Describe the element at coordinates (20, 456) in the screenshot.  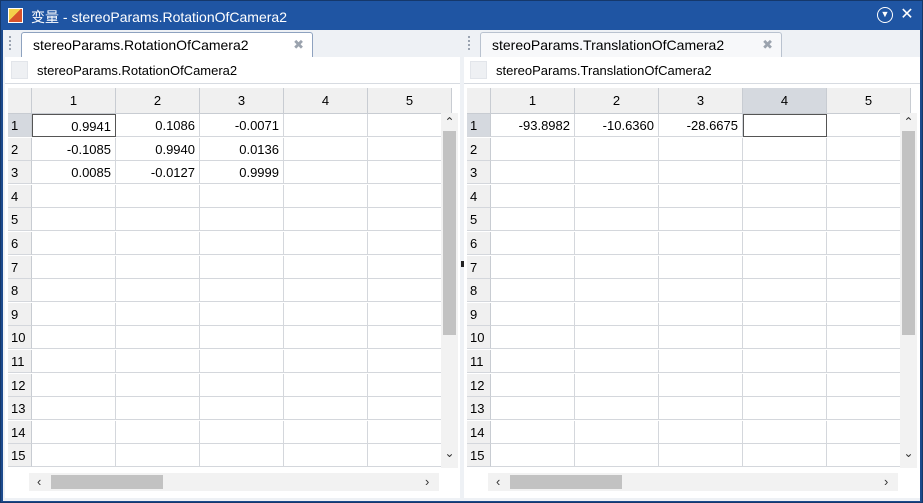
I see `row-header: 15` at that location.